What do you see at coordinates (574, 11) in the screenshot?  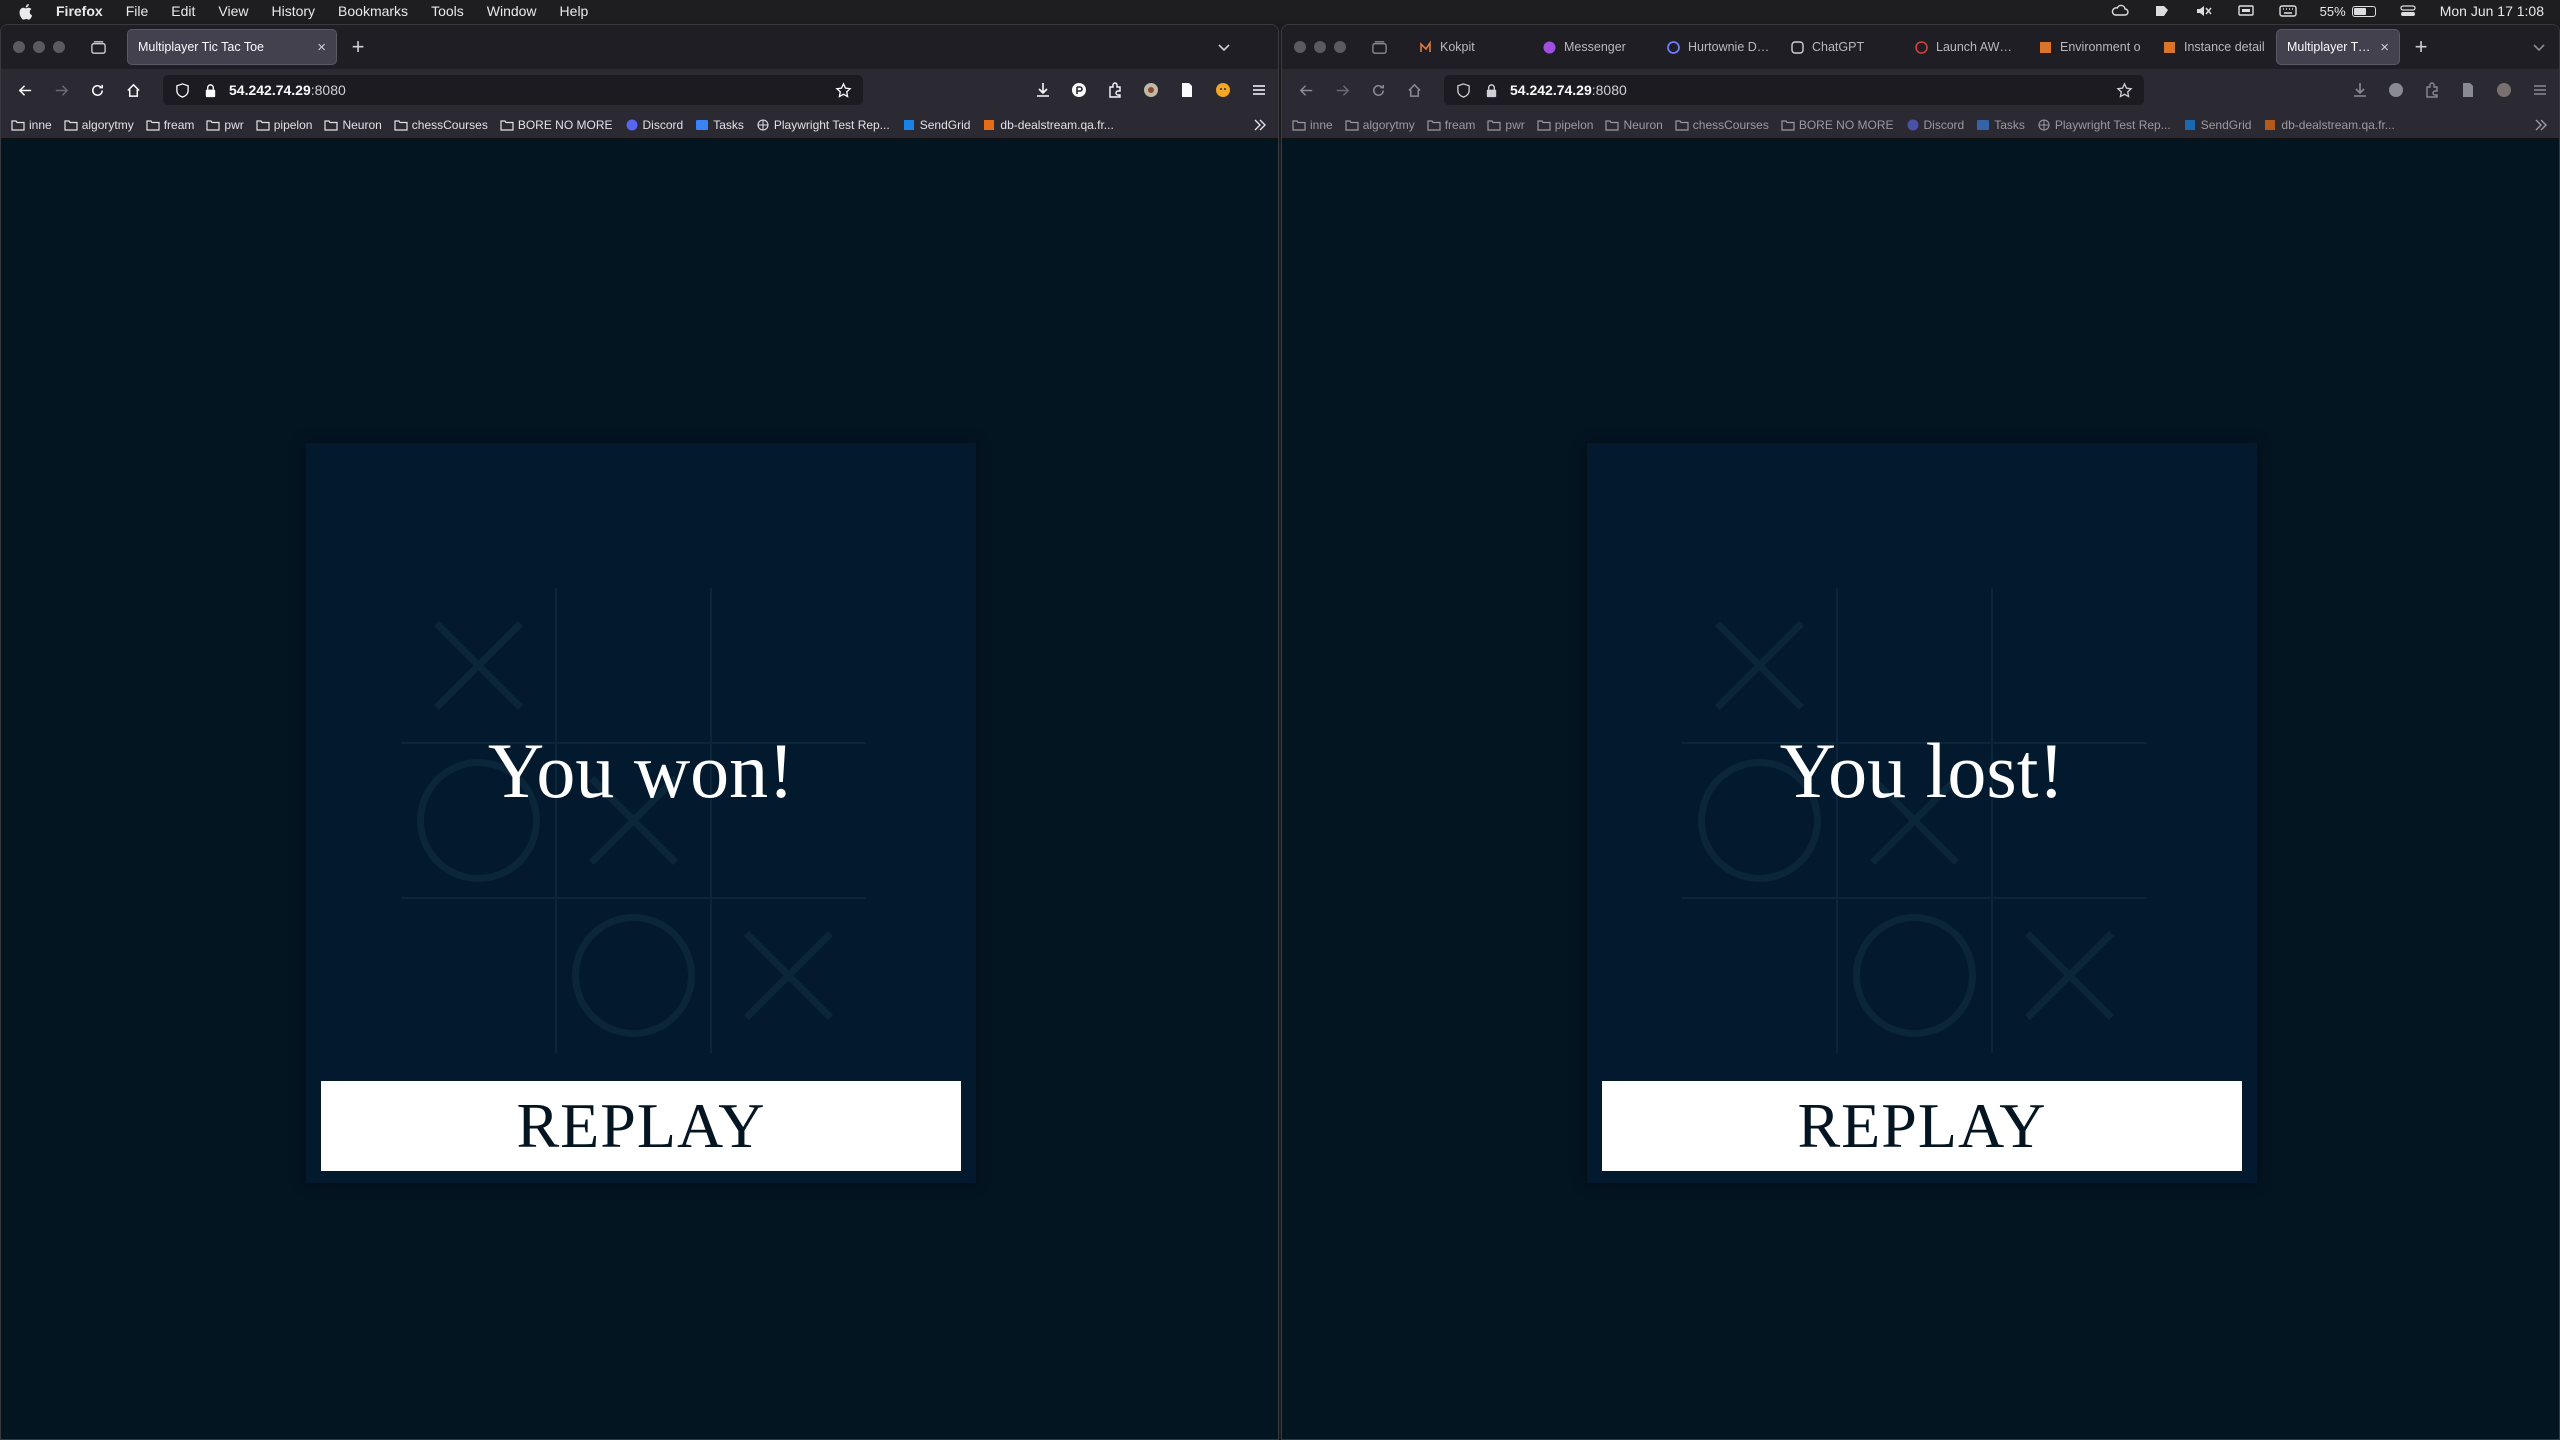 I see `menu-help: Help` at bounding box center [574, 11].